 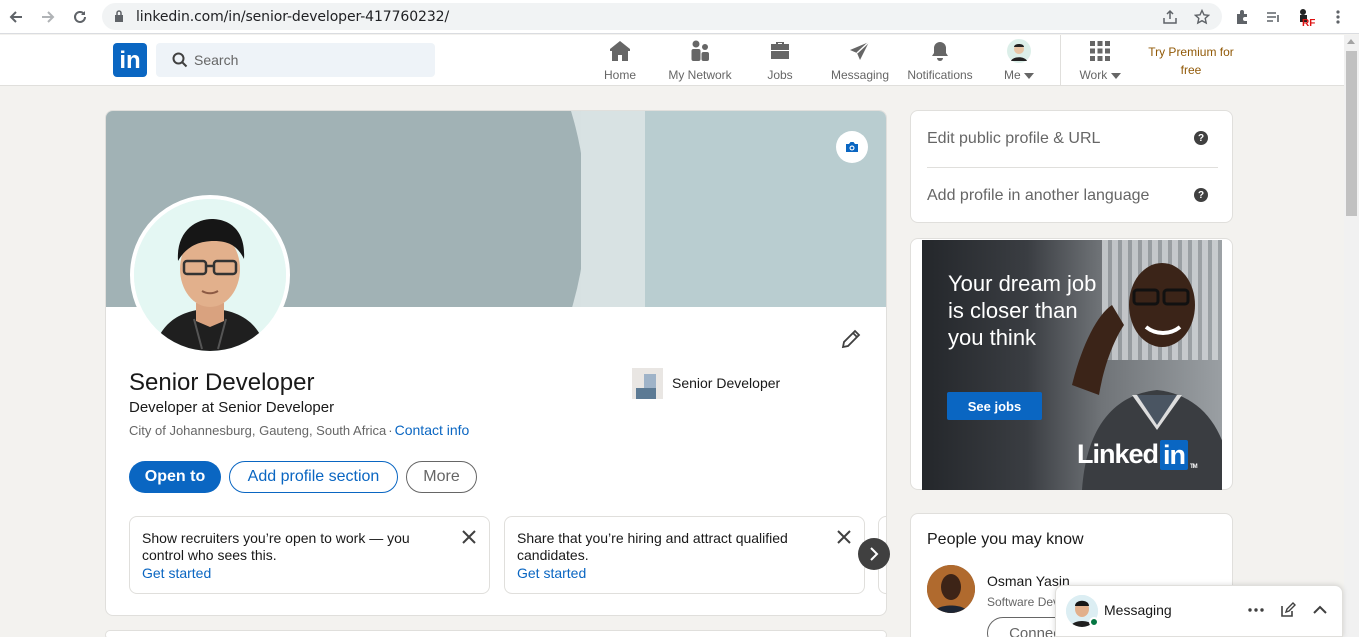 I want to click on edit-public-profile-link: Edit public profile & URL ?, so click(x=1072, y=139).